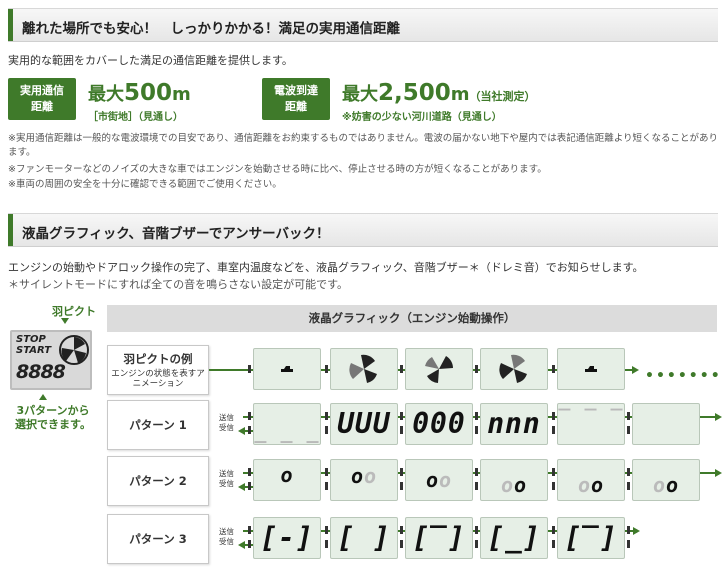  Describe the element at coordinates (422, 117) in the screenshot. I see `radio-reach-note: ※妨害の少ない河川道路（見通し）` at that location.